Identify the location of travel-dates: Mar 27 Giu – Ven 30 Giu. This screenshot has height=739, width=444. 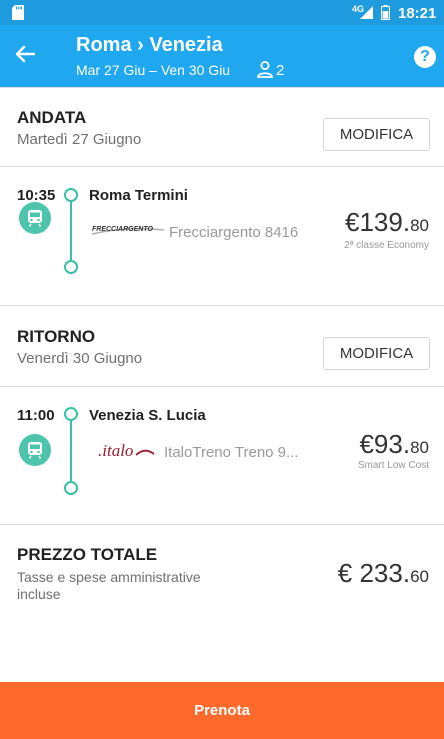
(153, 70).